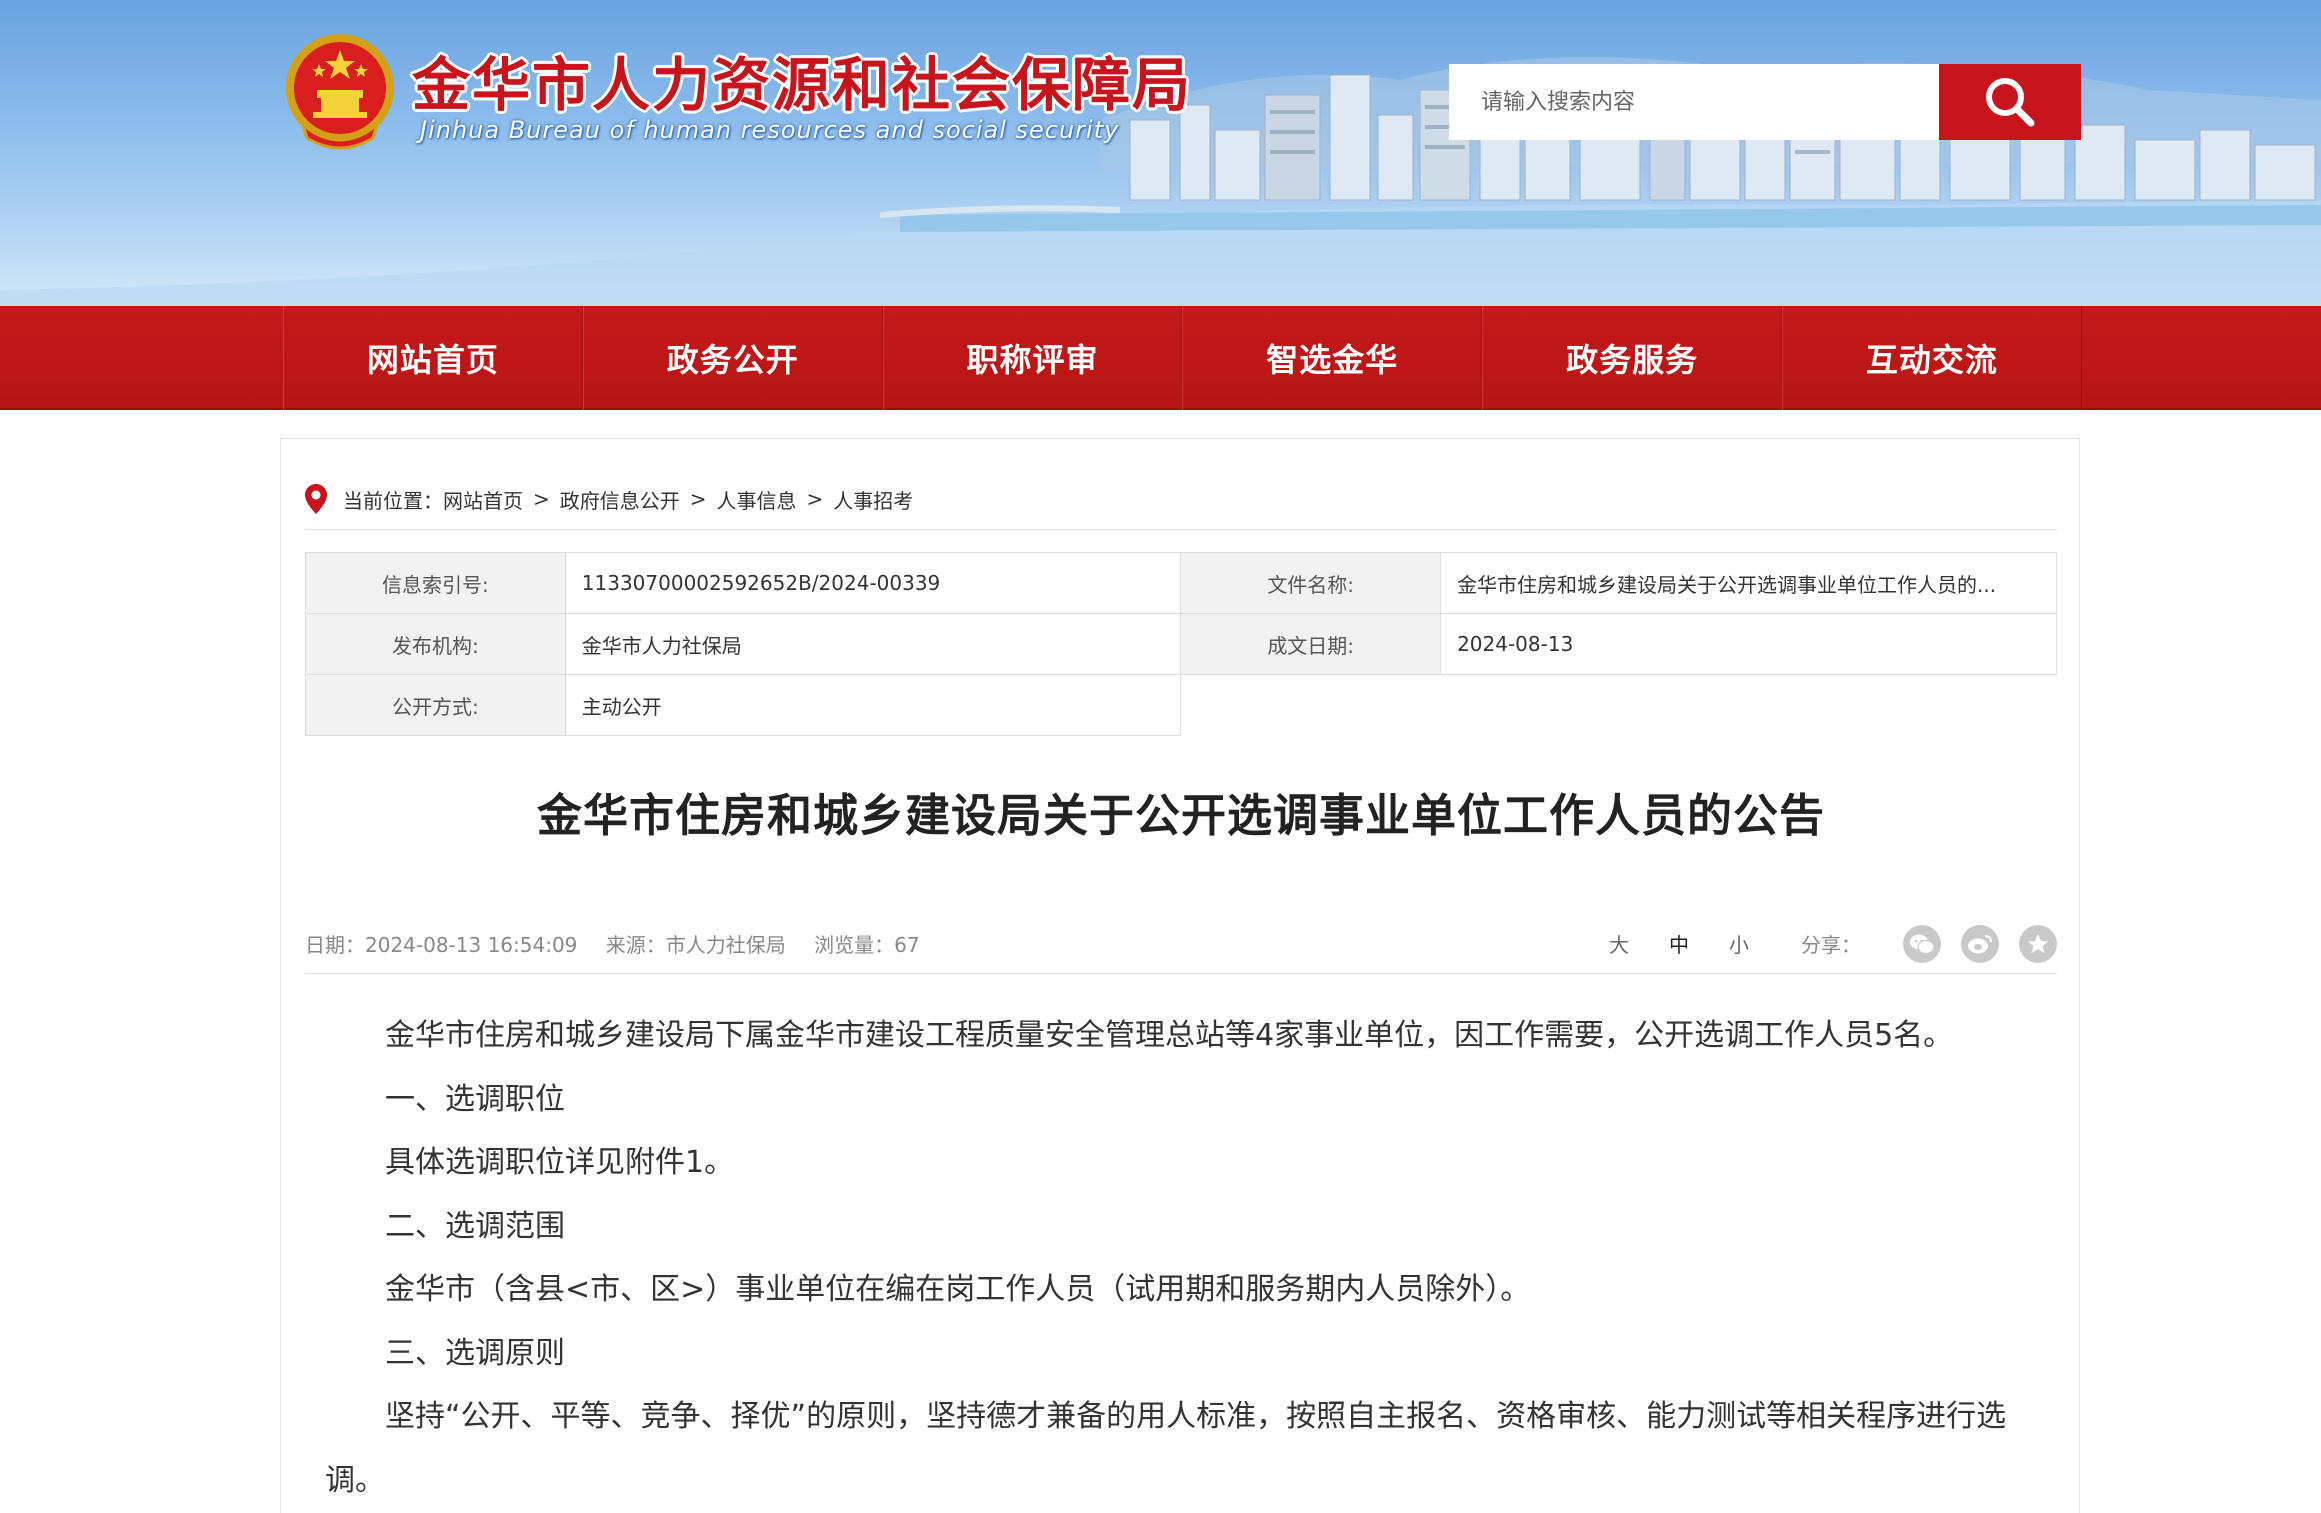 The height and width of the screenshot is (1513, 2321). Describe the element at coordinates (441, 945) in the screenshot. I see `publish-date: 日期：2024-08-13 16:54:09` at that location.